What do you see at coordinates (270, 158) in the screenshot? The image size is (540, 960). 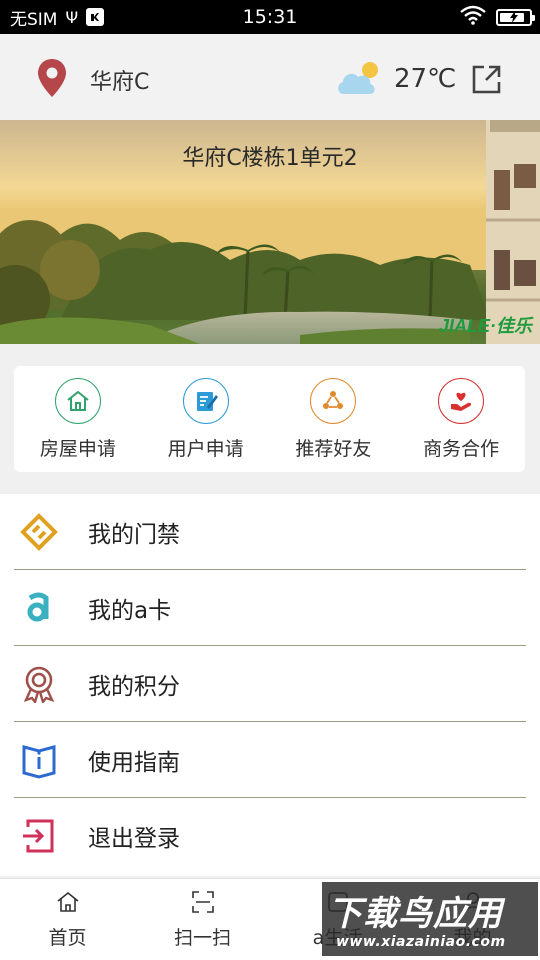 I see `banner-title: 华府C楼栋1单元2` at bounding box center [270, 158].